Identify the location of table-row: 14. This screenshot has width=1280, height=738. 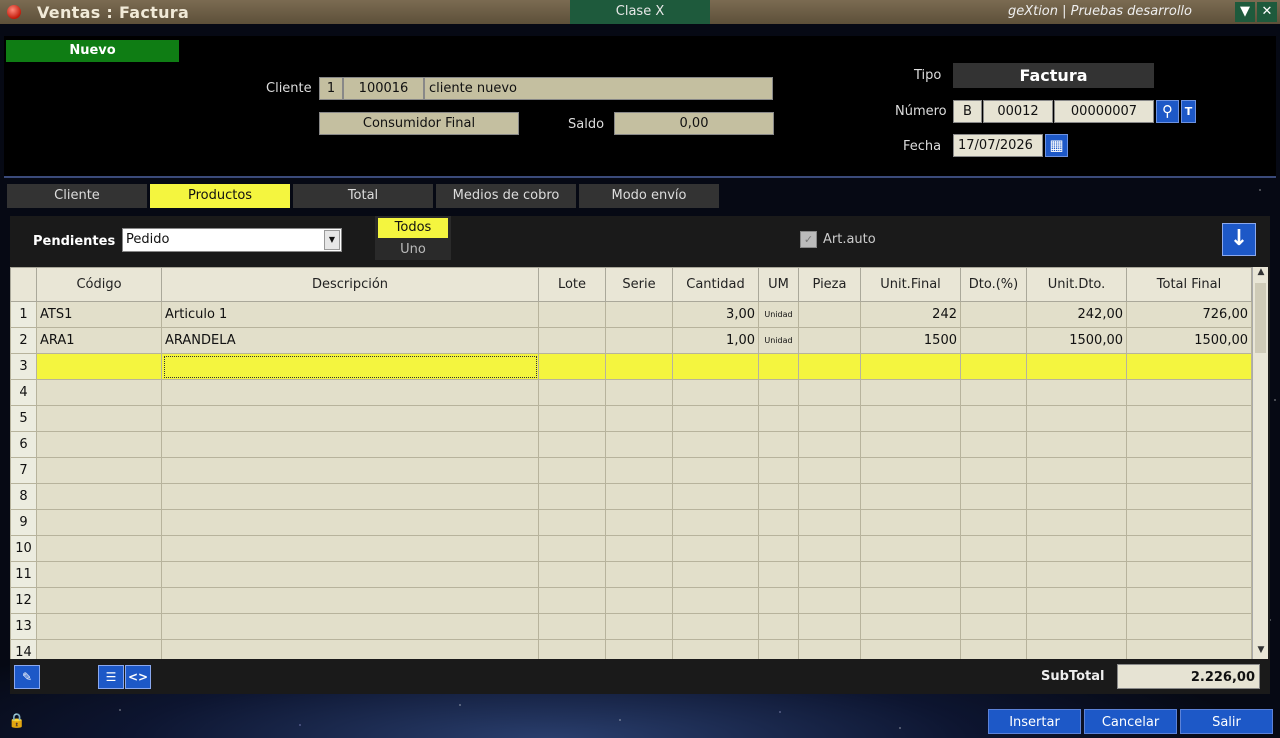
(631, 649).